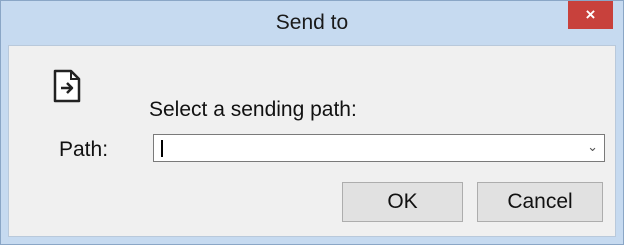 The image size is (624, 245). What do you see at coordinates (402, 202) in the screenshot?
I see `ok-button: OK` at bounding box center [402, 202].